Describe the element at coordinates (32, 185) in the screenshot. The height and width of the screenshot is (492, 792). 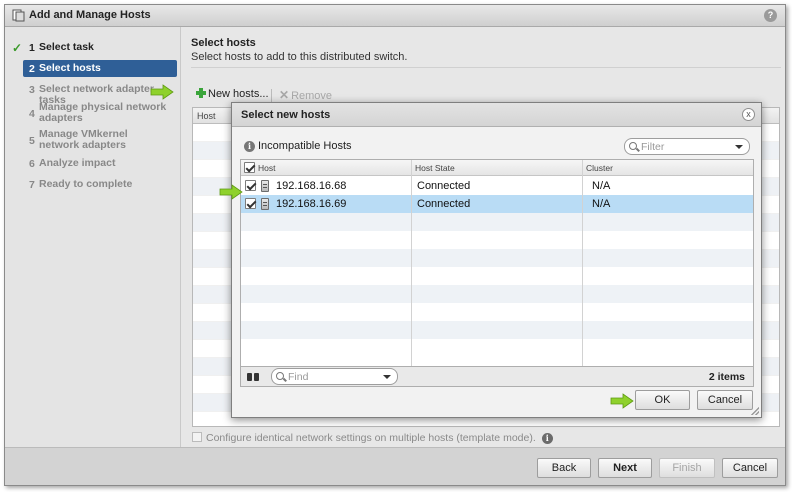
I see `step-number: 7` at that location.